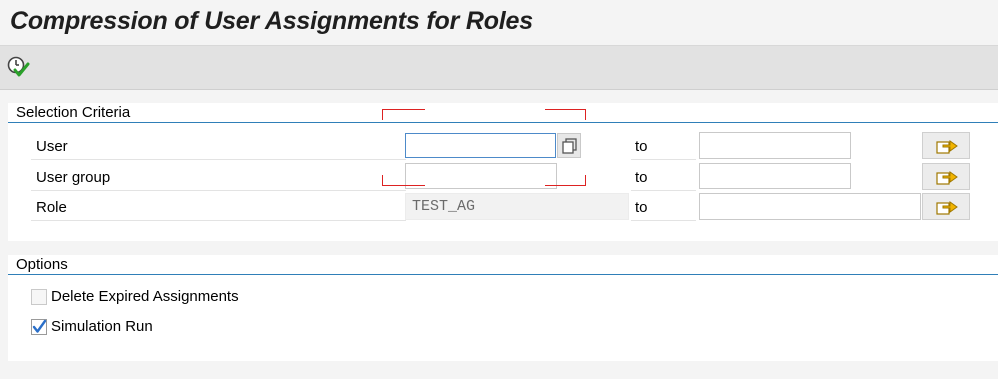 Image resolution: width=998 pixels, height=379 pixels. I want to click on toolbar, so click(499, 68).